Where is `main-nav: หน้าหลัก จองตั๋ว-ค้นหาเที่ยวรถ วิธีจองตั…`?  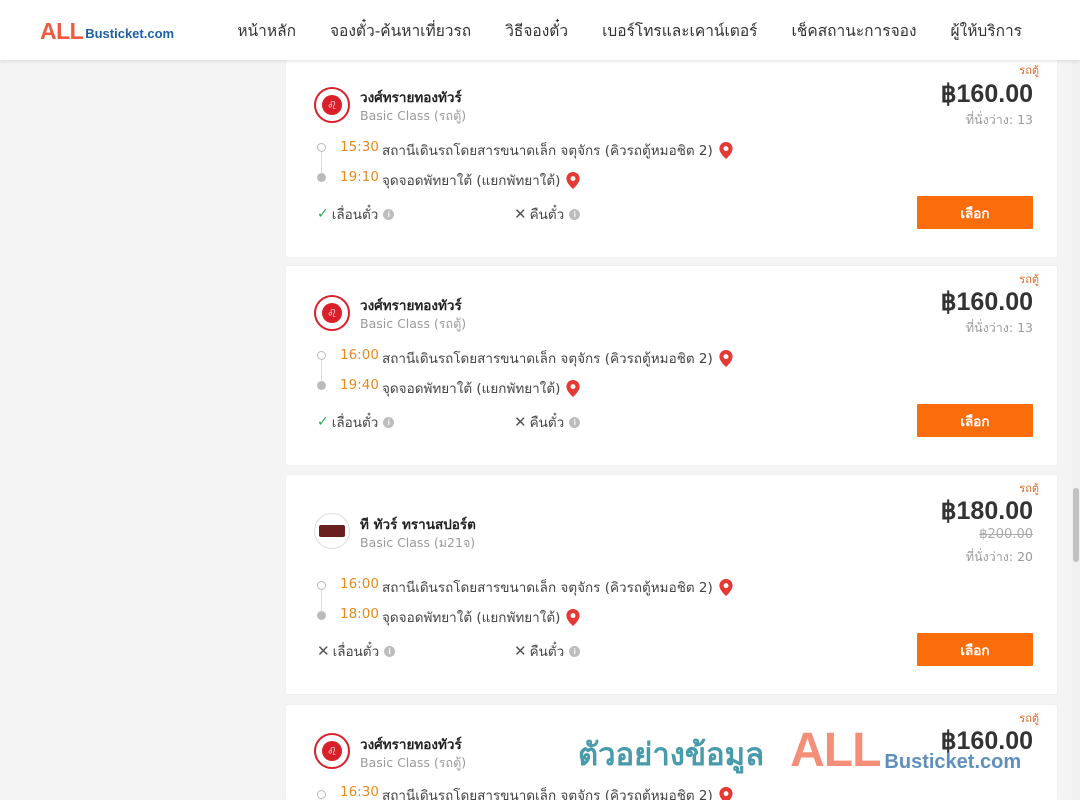
main-nav: หน้าหลัก จองตั๋ว-ค้นหาเที่ยวรถ วิธีจองตั… is located at coordinates (612, 30).